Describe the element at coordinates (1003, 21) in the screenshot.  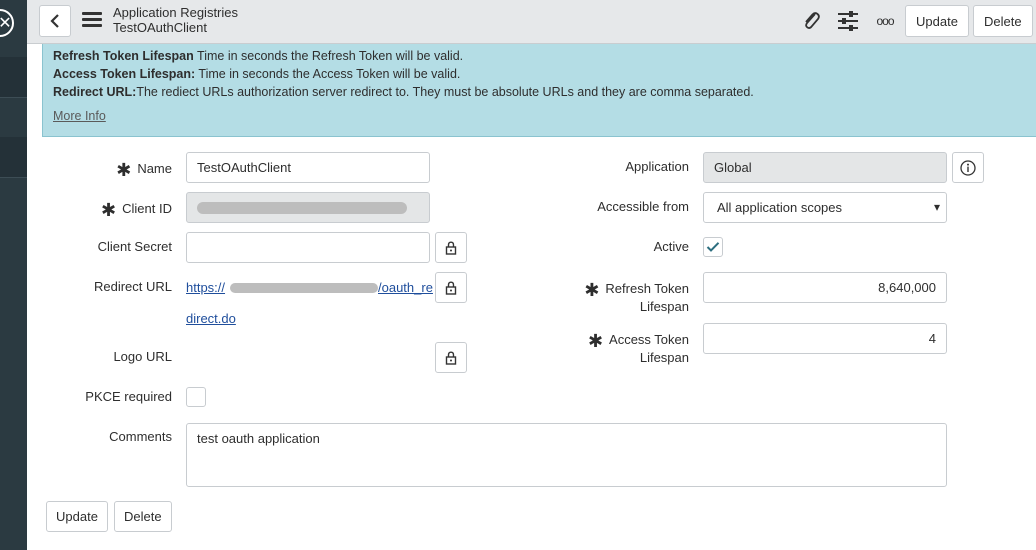
I see `delete-button: Delete` at that location.